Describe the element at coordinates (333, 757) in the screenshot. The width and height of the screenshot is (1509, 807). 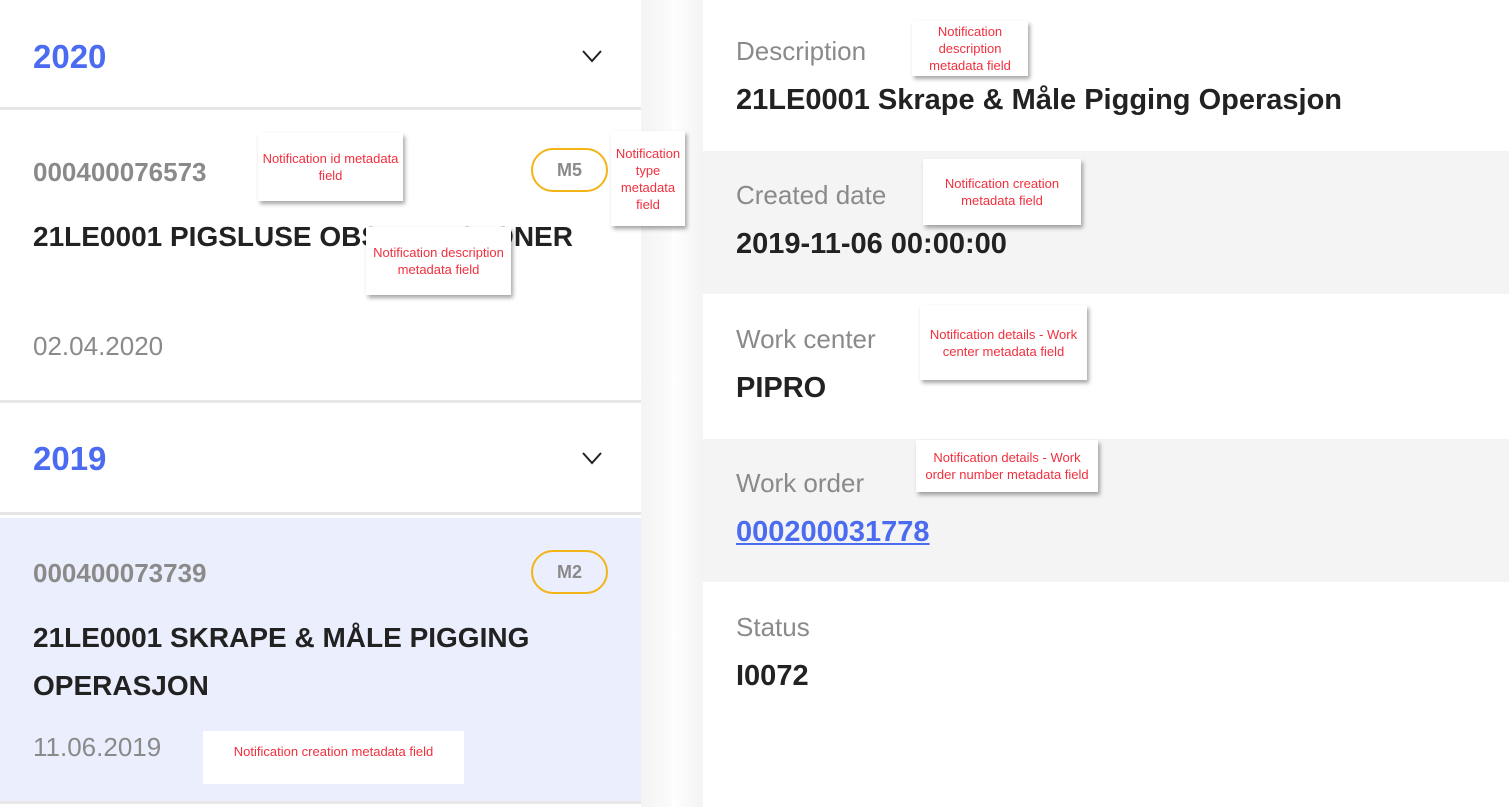
I see `annotation-list-creation: Notification creation metadata field` at that location.